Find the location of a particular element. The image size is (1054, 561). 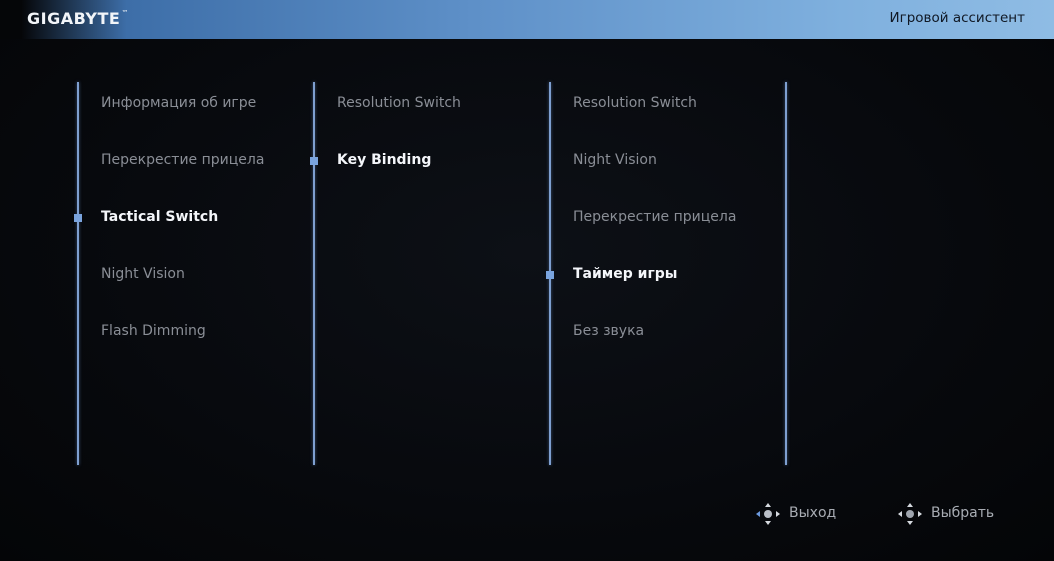

menu-item-night-vision: Night Vision is located at coordinates (182, 293).